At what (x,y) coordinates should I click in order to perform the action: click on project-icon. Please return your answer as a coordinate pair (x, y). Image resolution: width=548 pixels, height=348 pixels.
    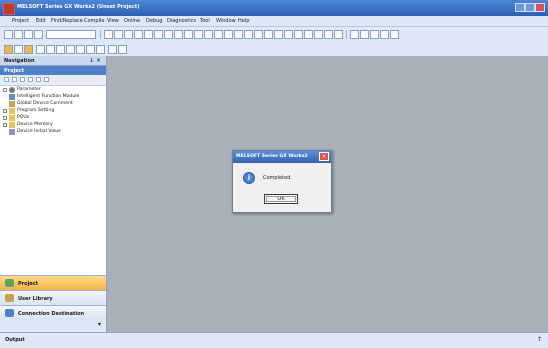
    Looking at the image, I should click on (9, 283).